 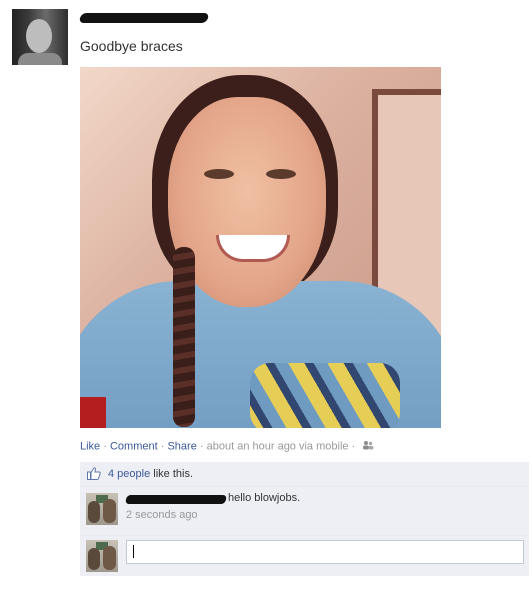 What do you see at coordinates (264, 498) in the screenshot?
I see `comment-text: hello blowjobs.` at bounding box center [264, 498].